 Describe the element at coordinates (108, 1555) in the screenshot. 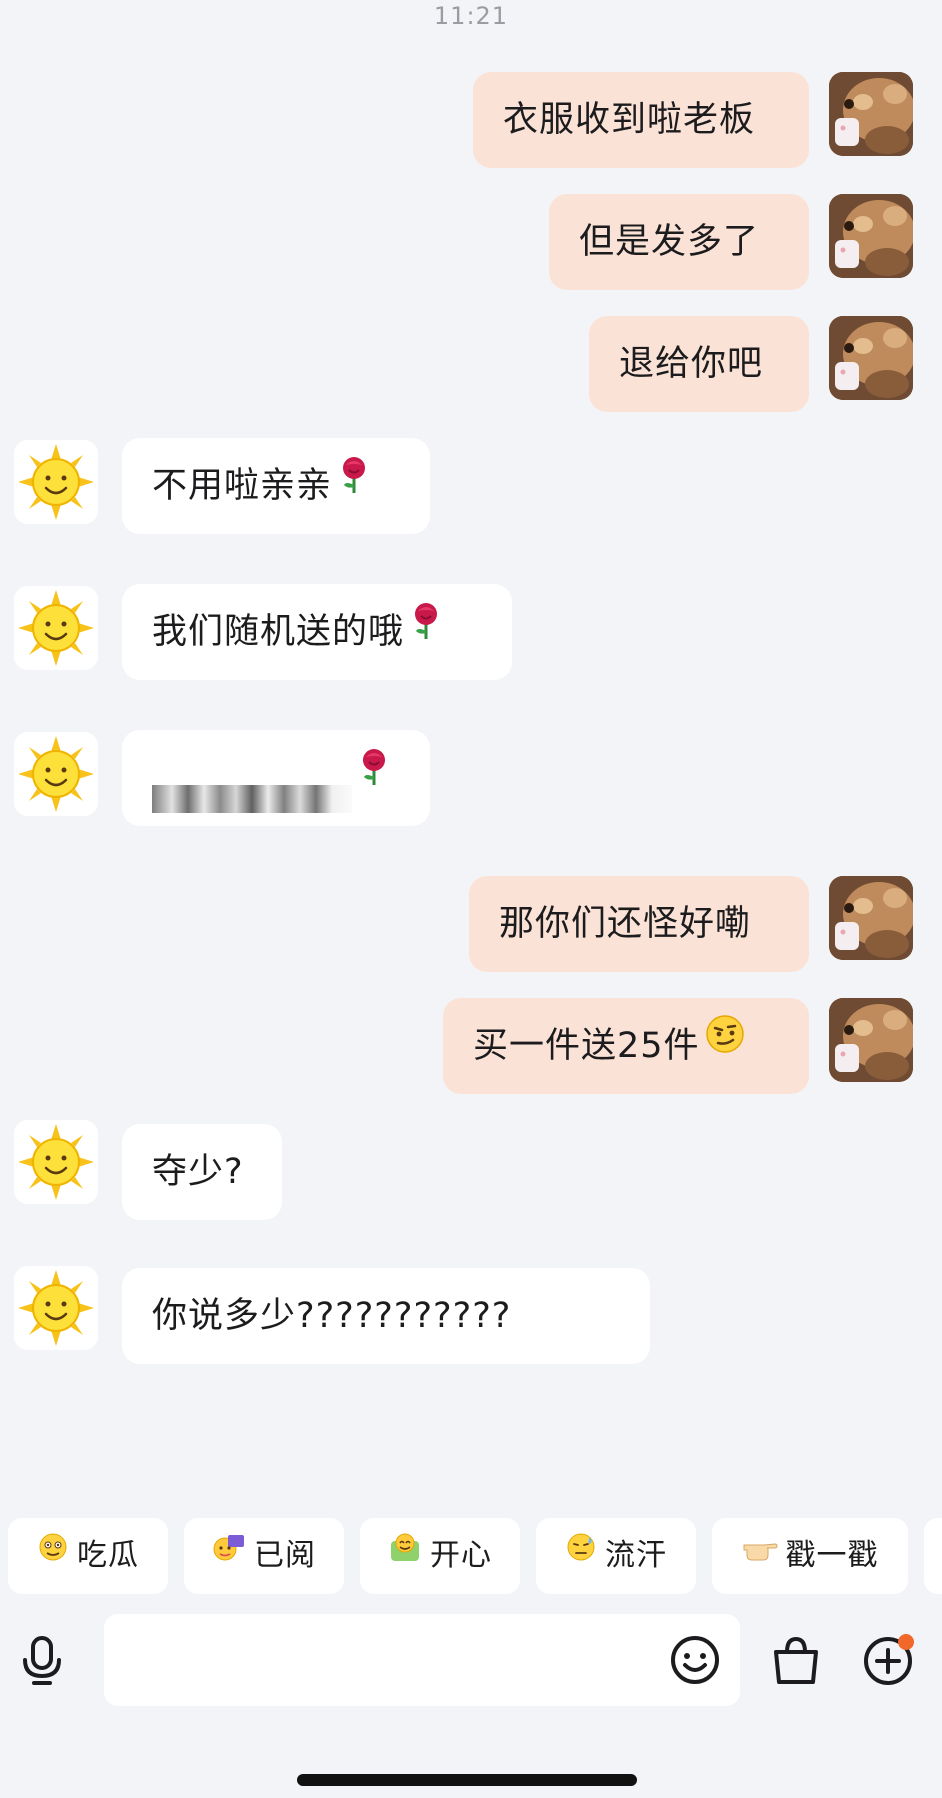

I see `quick-reply-label: 吃瓜` at that location.